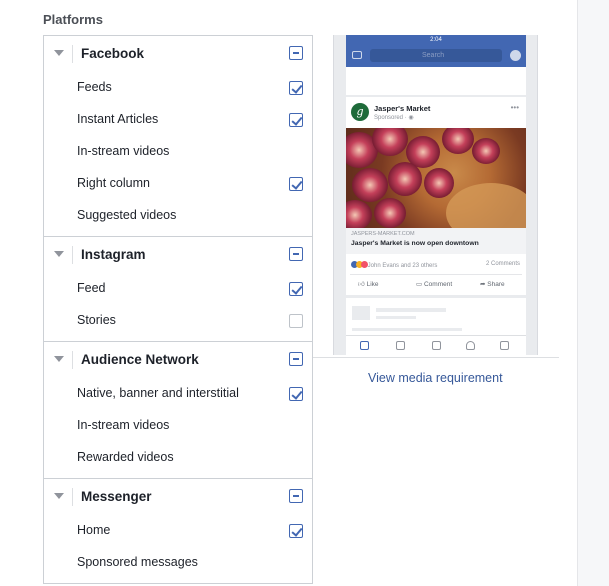 This screenshot has height=586, width=609. Describe the element at coordinates (504, 345) in the screenshot. I see `menu-tab-icon` at that location.